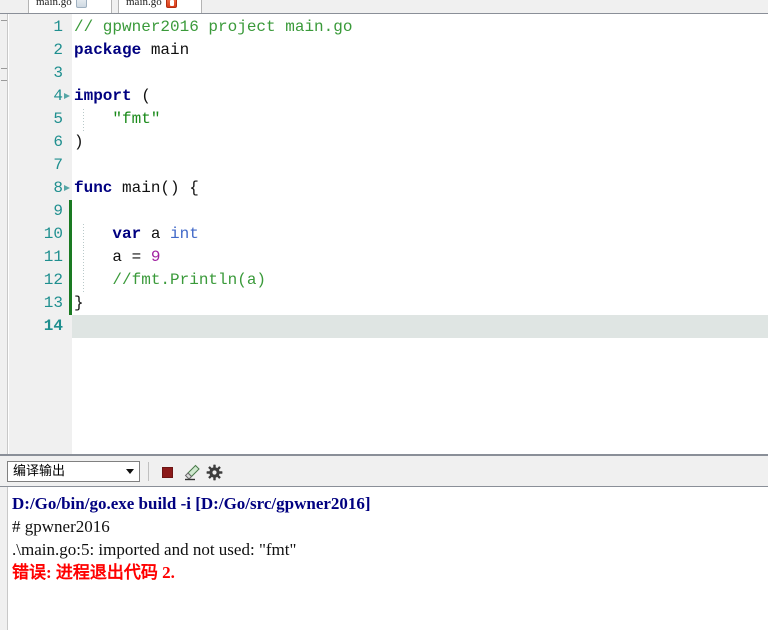 The image size is (768, 630). What do you see at coordinates (384, 280) in the screenshot?
I see `code-line: 12 //fmt.Println(a)` at bounding box center [384, 280].